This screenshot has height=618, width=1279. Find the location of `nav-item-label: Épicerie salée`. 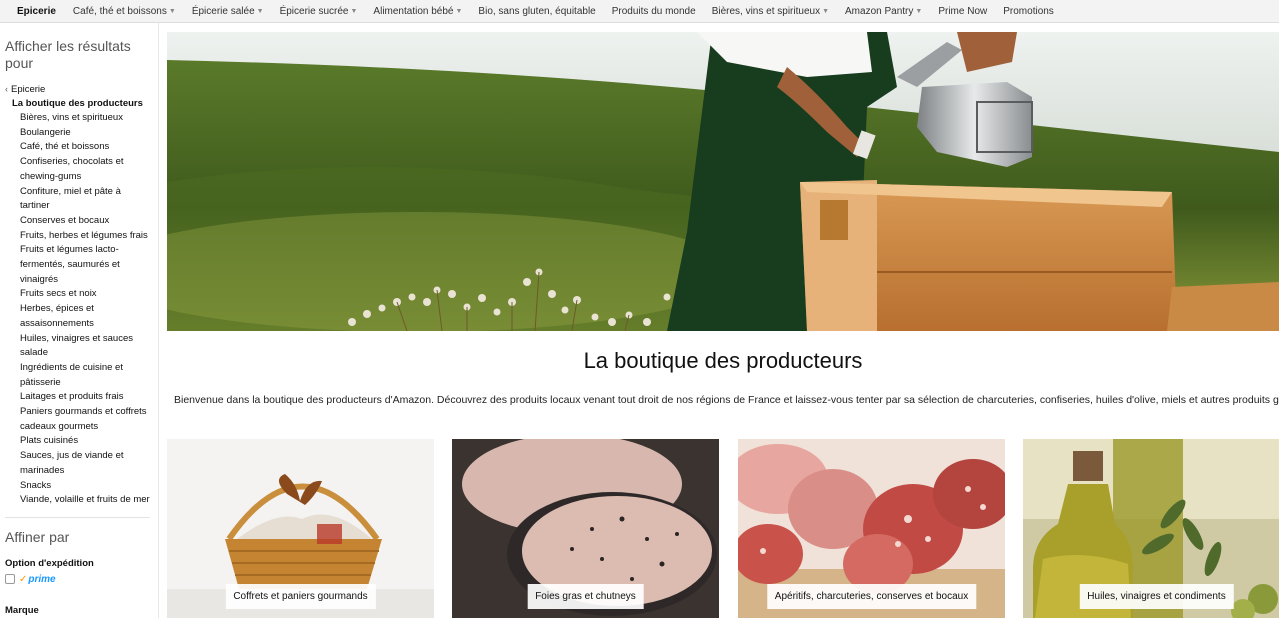

nav-item-label: Épicerie salée is located at coordinates (223, 11).